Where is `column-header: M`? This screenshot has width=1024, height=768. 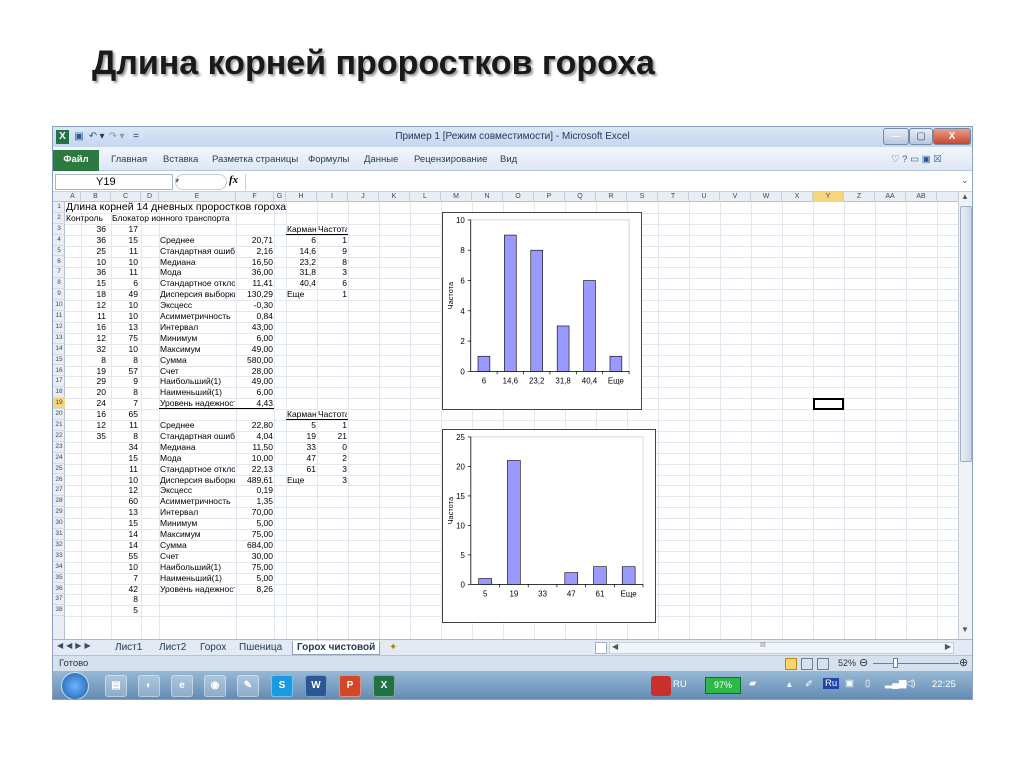 column-header: M is located at coordinates (456, 197).